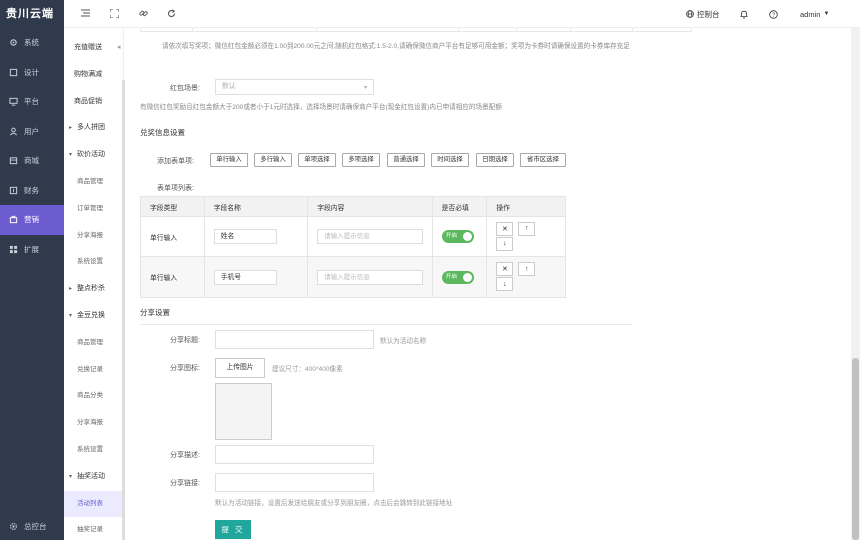 This screenshot has height=540, width=860. What do you see at coordinates (143, 13) in the screenshot?
I see `link-icon` at bounding box center [143, 13].